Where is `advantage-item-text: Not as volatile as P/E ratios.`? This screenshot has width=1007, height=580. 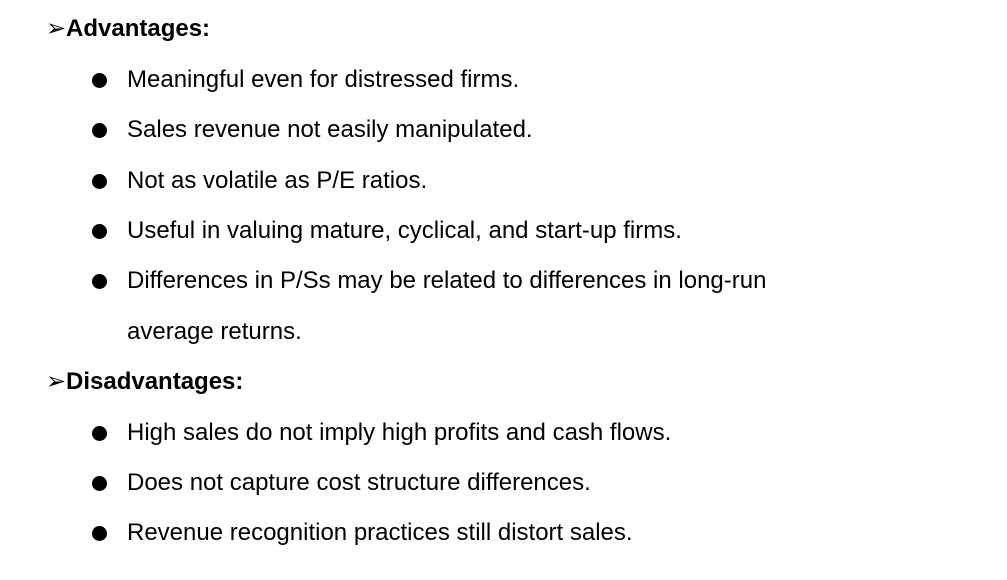
advantage-item-text: Not as volatile as P/E ratios. is located at coordinates (277, 180).